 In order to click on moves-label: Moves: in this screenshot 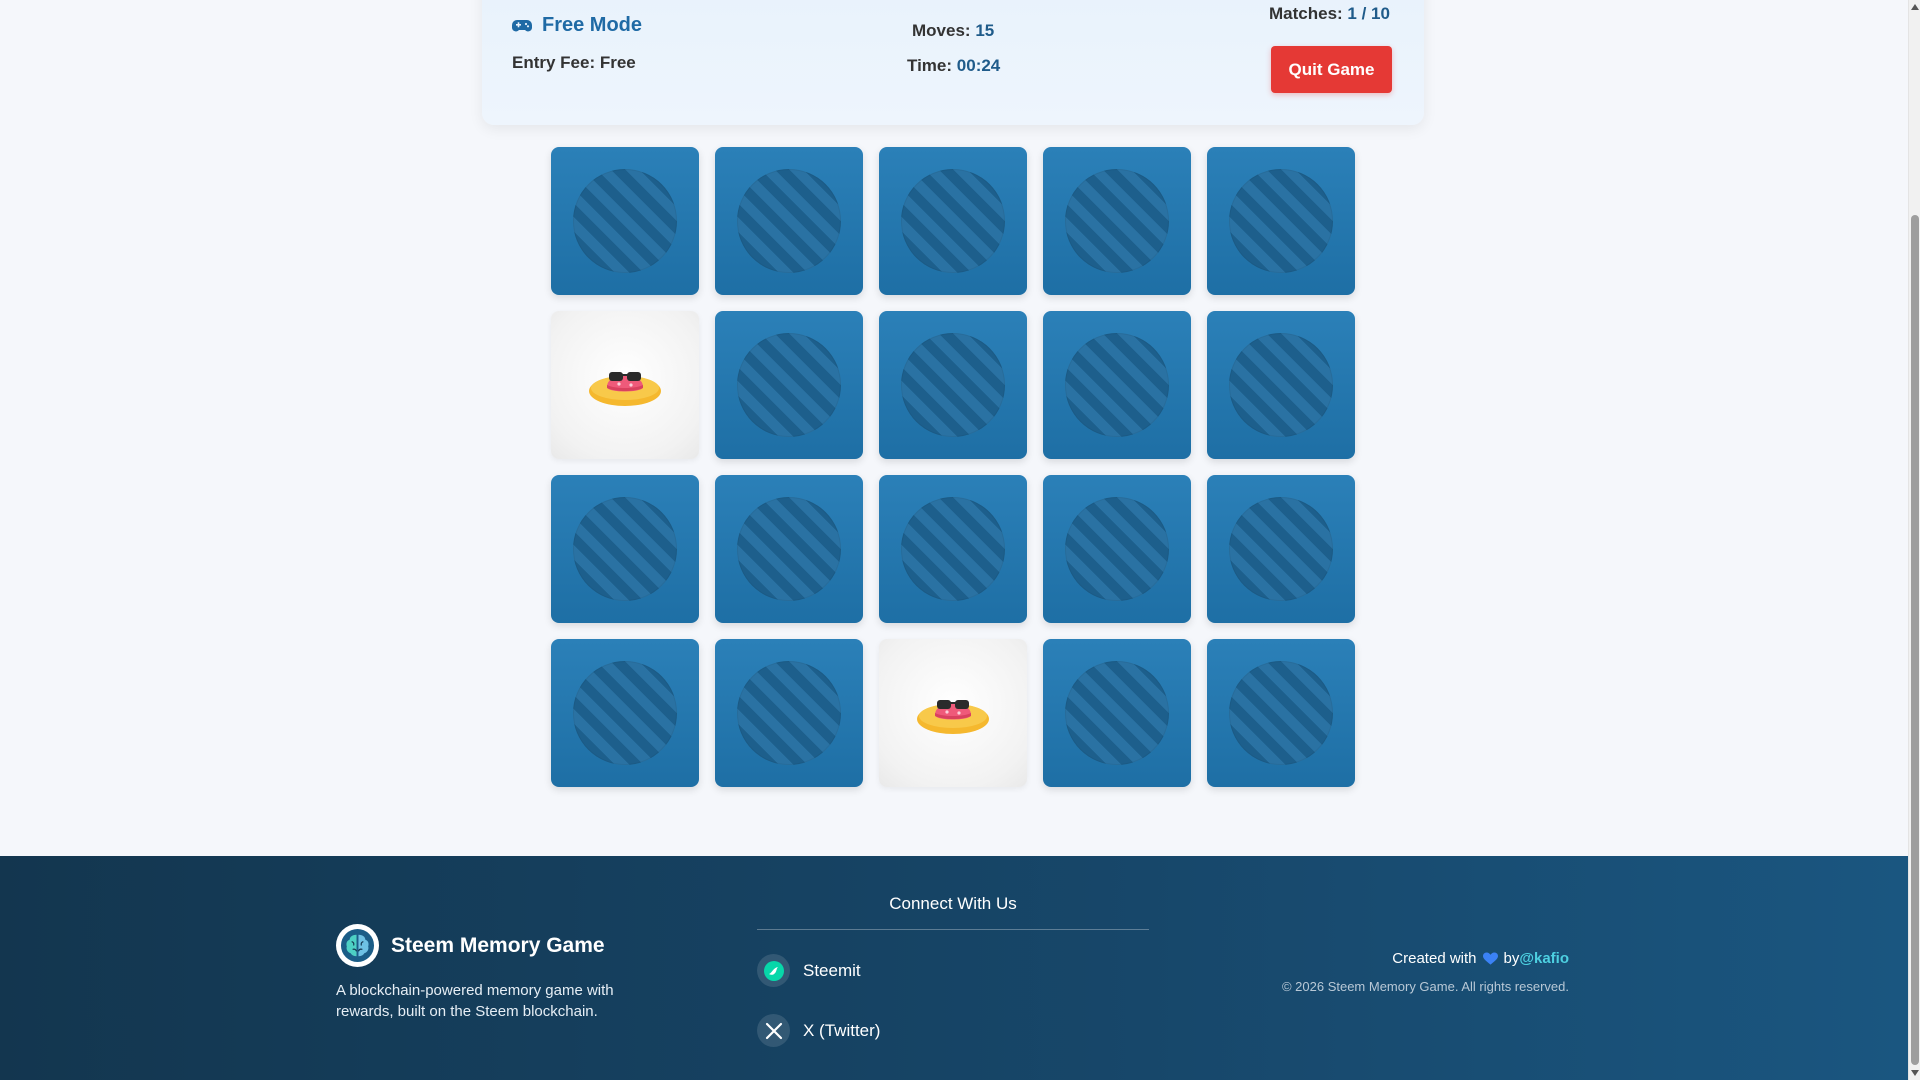, I will do `click(941, 30)`.